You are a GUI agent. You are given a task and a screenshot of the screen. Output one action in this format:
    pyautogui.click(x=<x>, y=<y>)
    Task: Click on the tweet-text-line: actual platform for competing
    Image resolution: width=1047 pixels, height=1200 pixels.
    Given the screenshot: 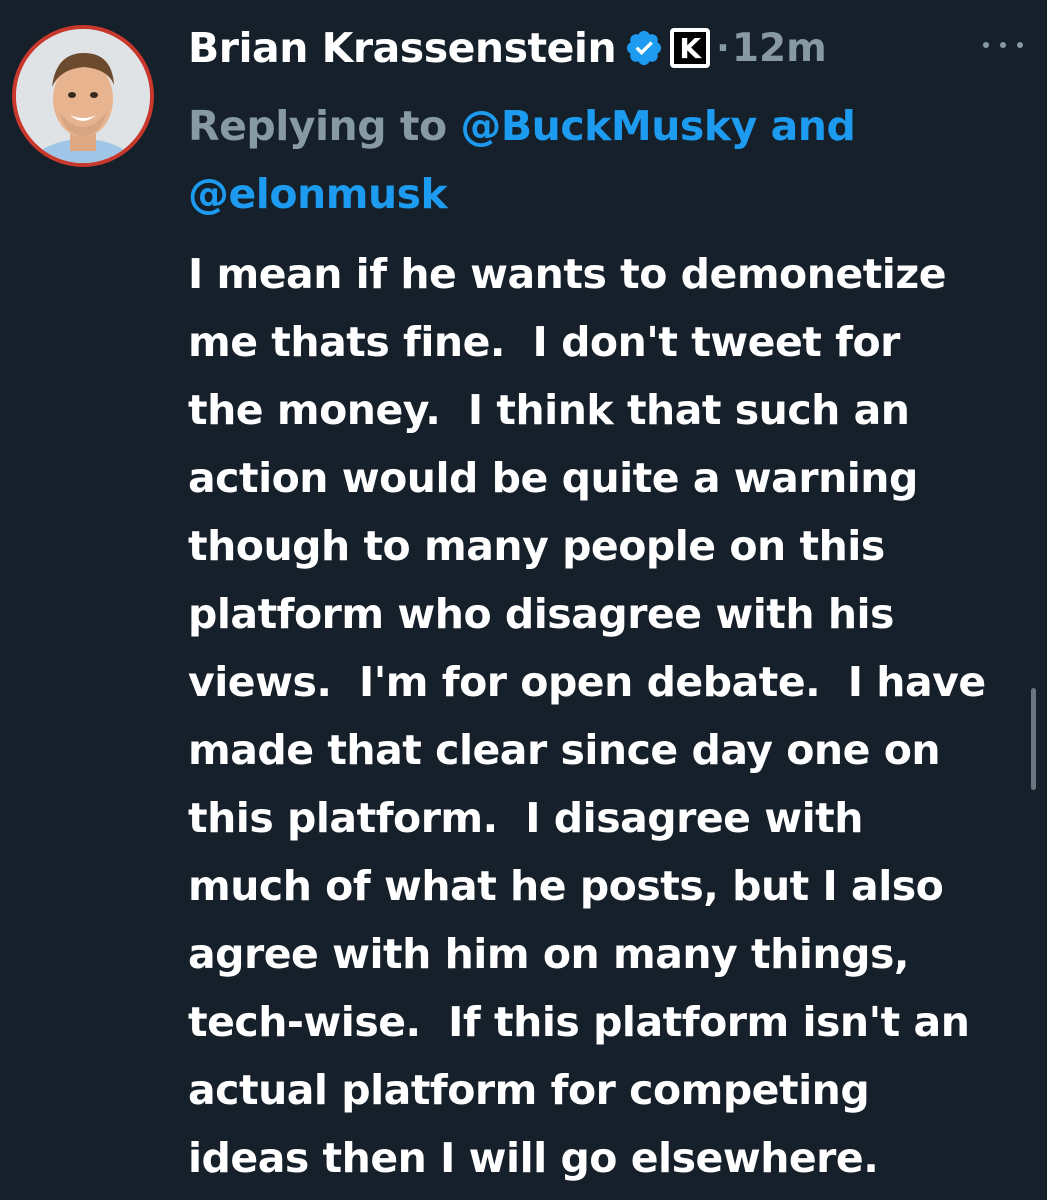 What is the action you would take?
    pyautogui.click(x=529, y=1090)
    